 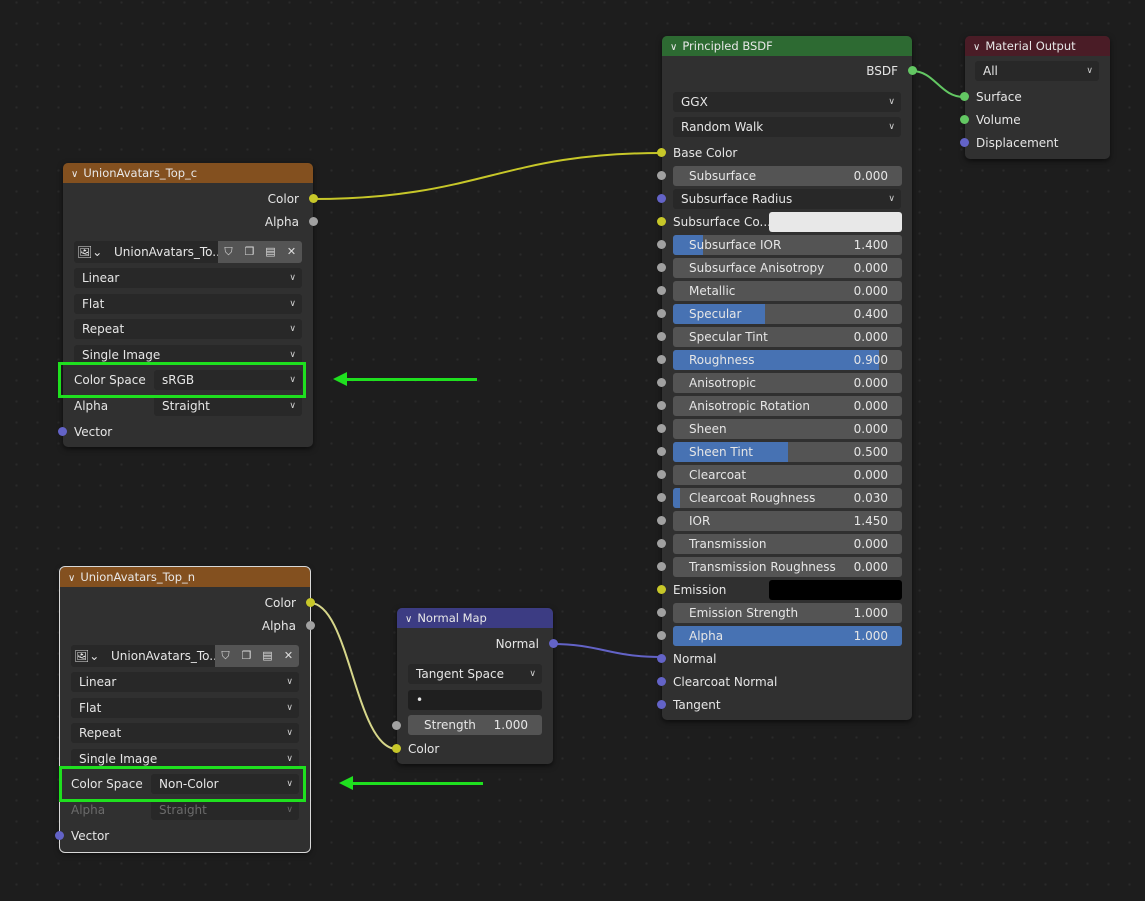 I want to click on base-color-input-socket, so click(x=661, y=152).